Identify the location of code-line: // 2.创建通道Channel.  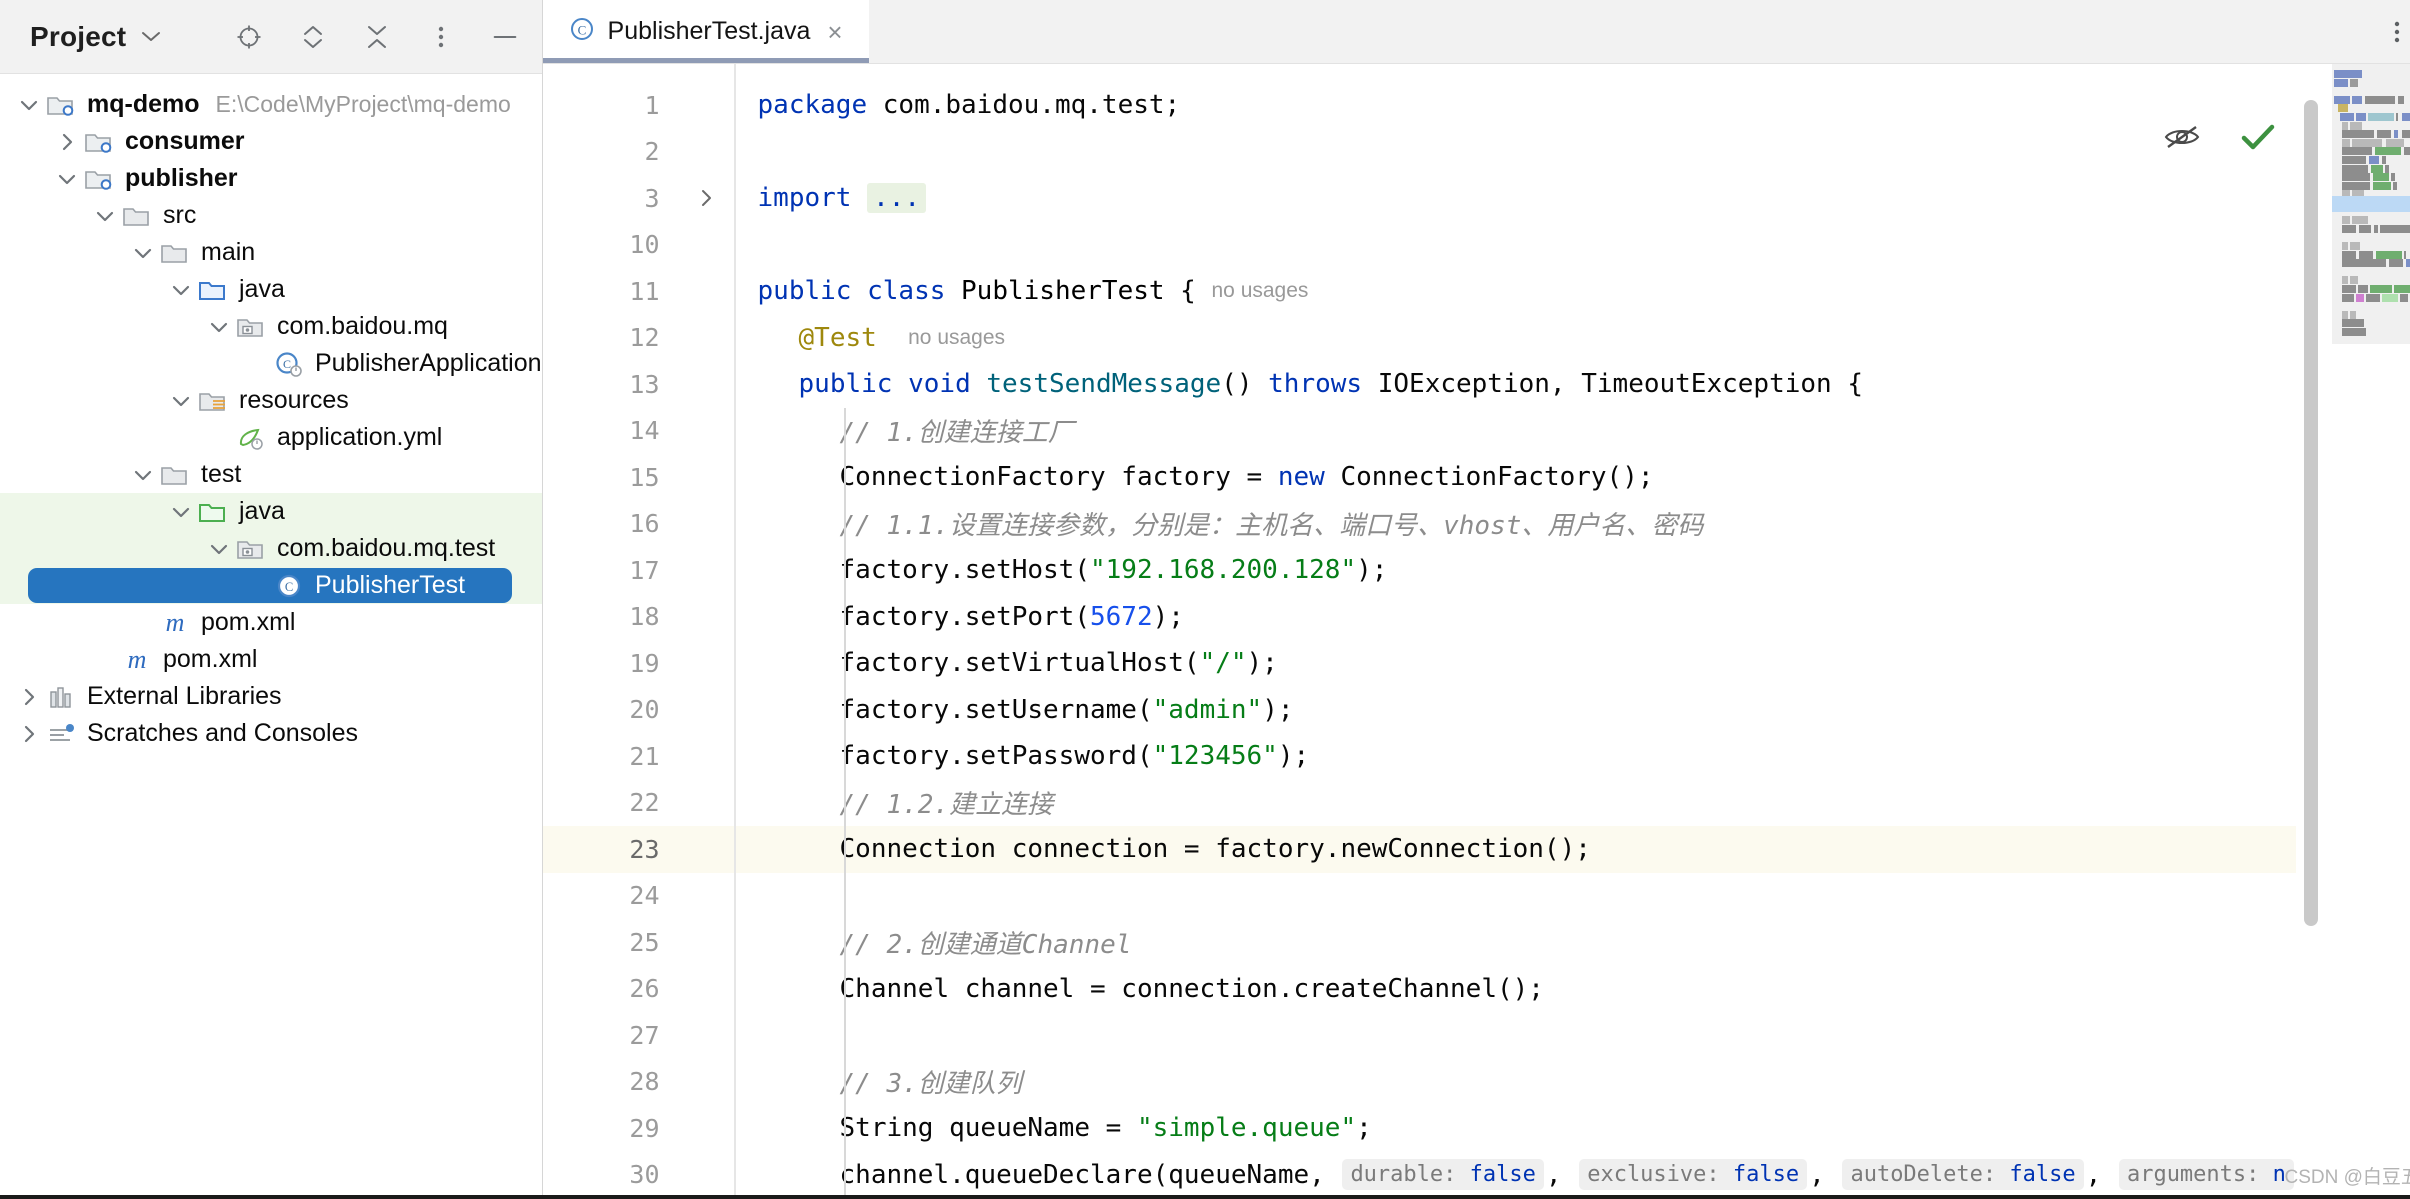
(1516, 942).